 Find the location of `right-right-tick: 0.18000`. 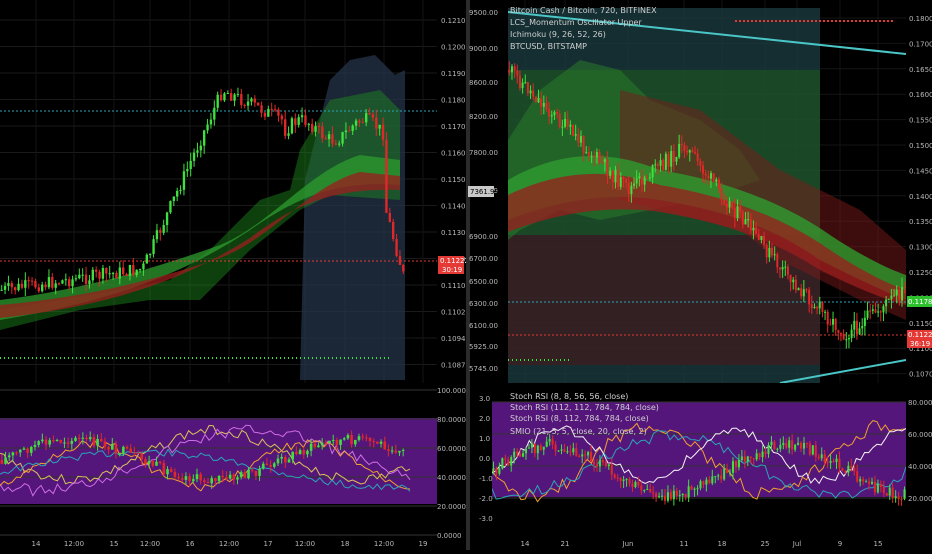

right-right-tick: 0.18000 is located at coordinates (920, 19).